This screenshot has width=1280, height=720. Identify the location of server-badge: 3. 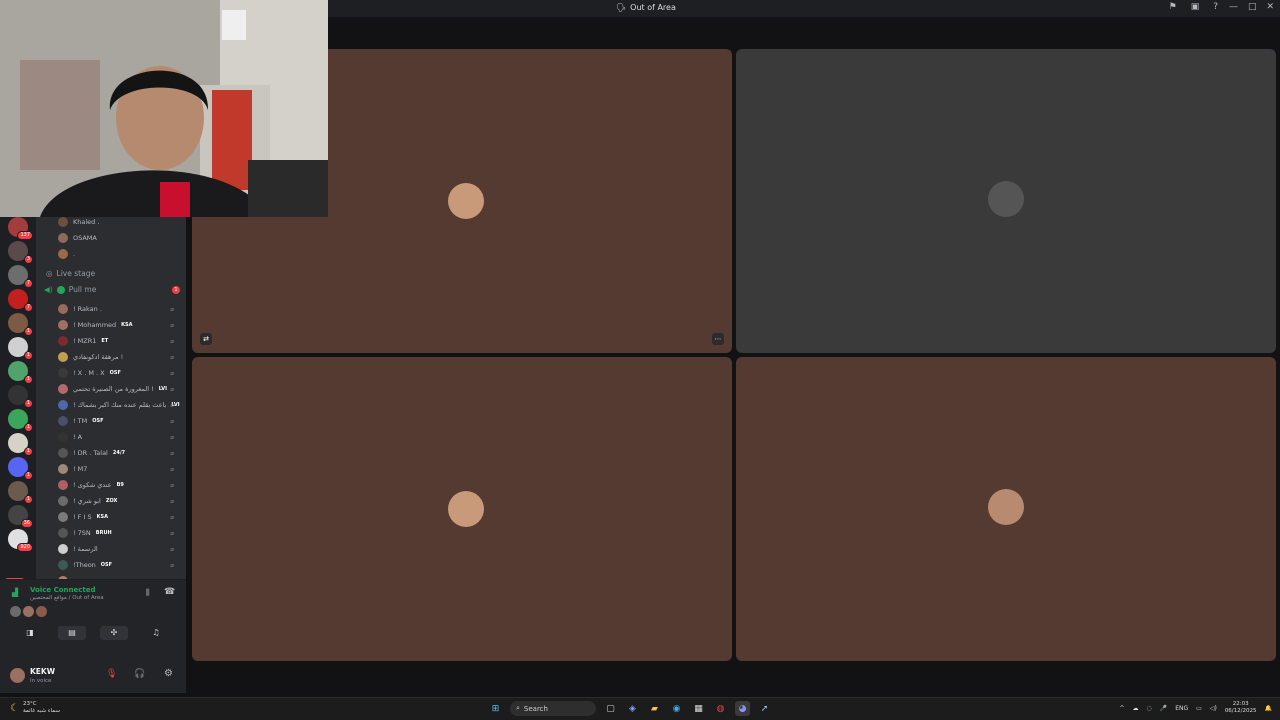
(28, 259).